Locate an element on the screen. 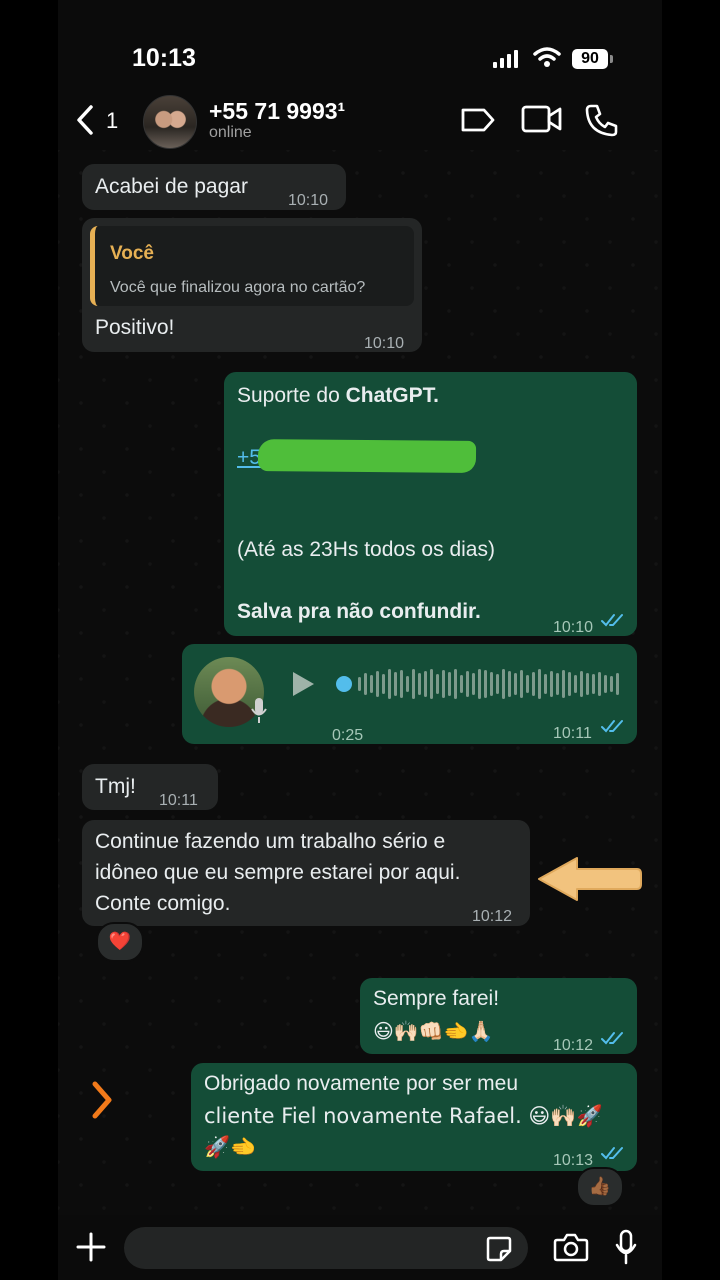  redaction-scribble is located at coordinates (367, 456).